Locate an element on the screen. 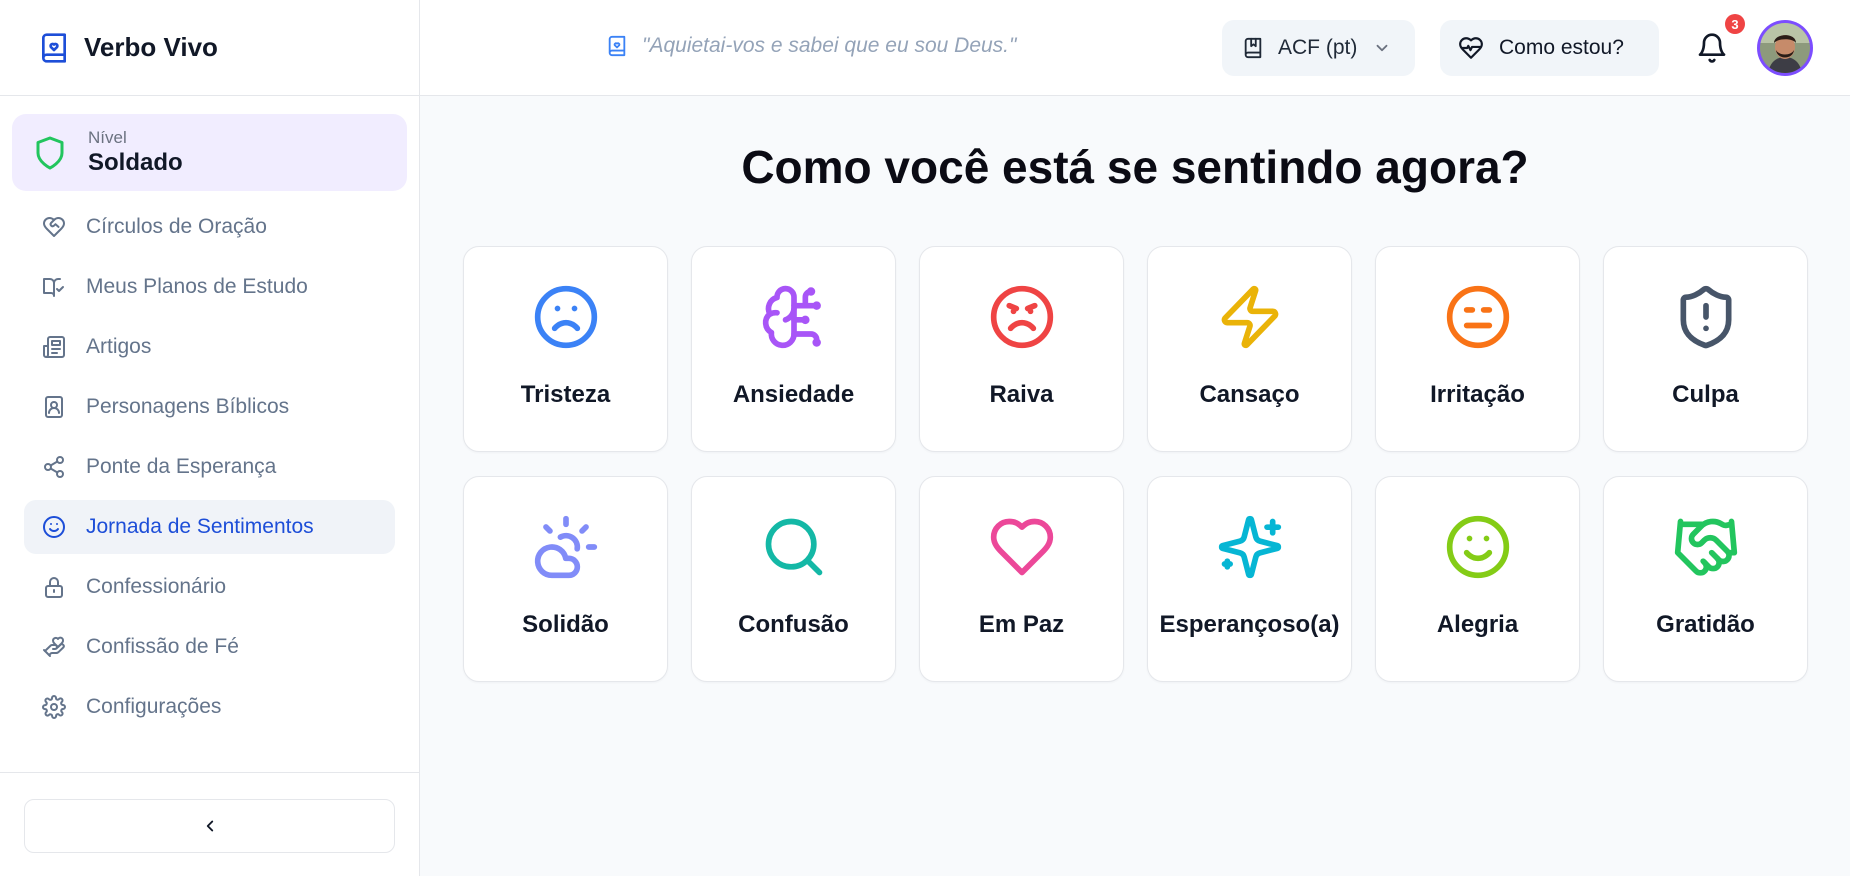  sidebar-item-personagens: Personagens Bíblicos is located at coordinates (209, 407).